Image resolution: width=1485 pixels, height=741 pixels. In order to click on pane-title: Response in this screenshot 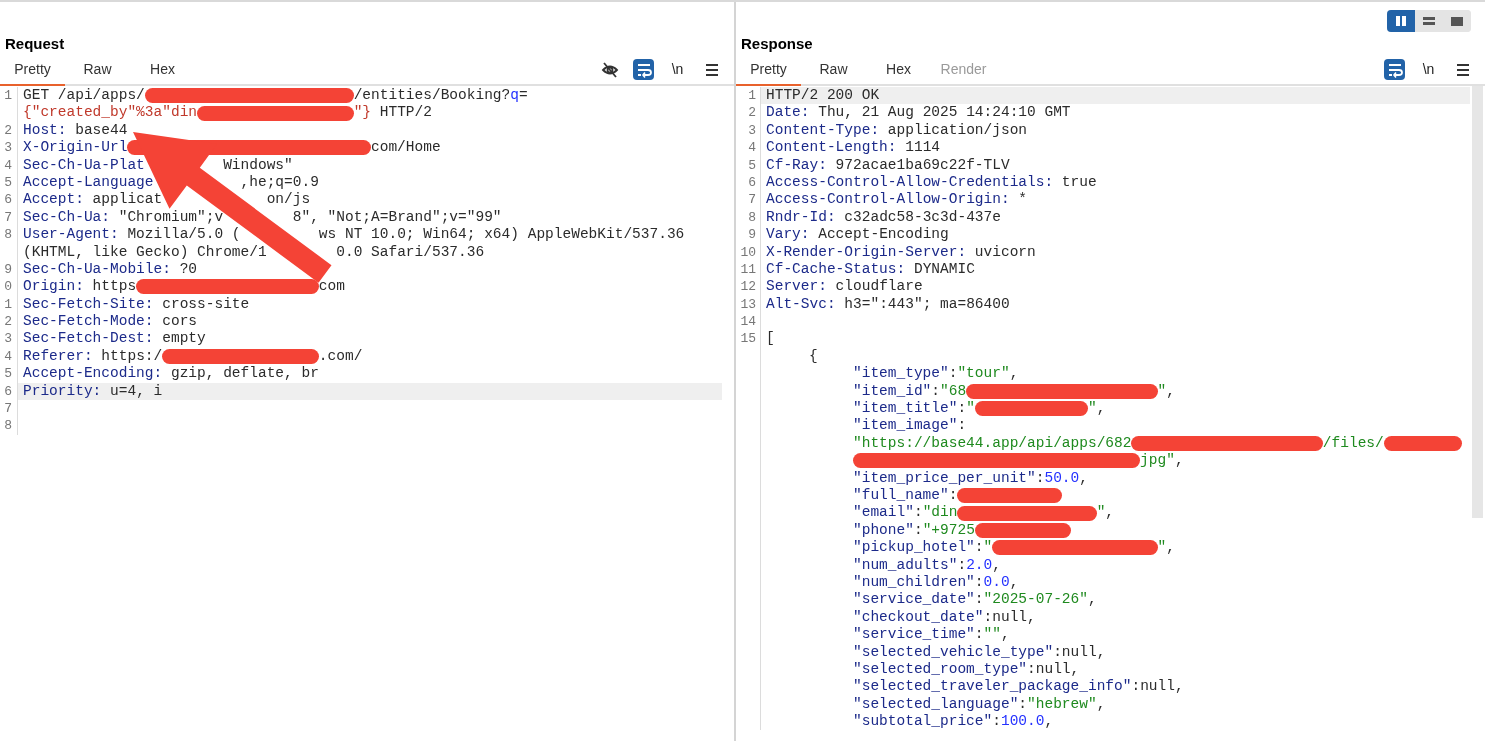, I will do `click(777, 43)`.